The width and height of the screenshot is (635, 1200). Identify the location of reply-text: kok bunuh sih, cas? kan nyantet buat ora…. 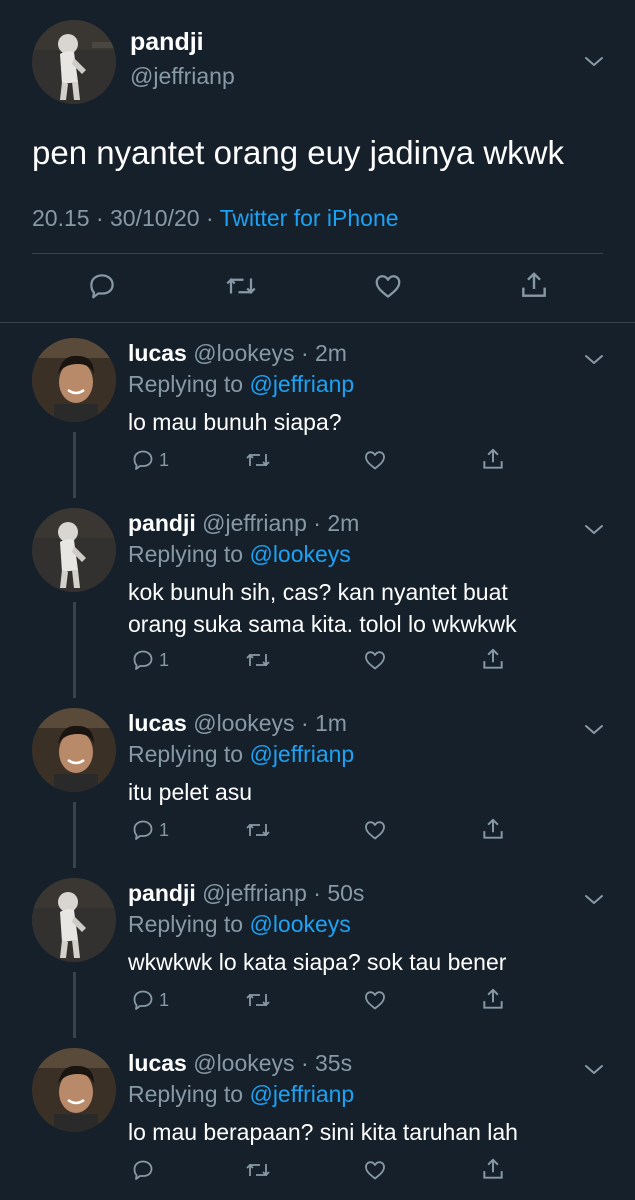
(368, 608).